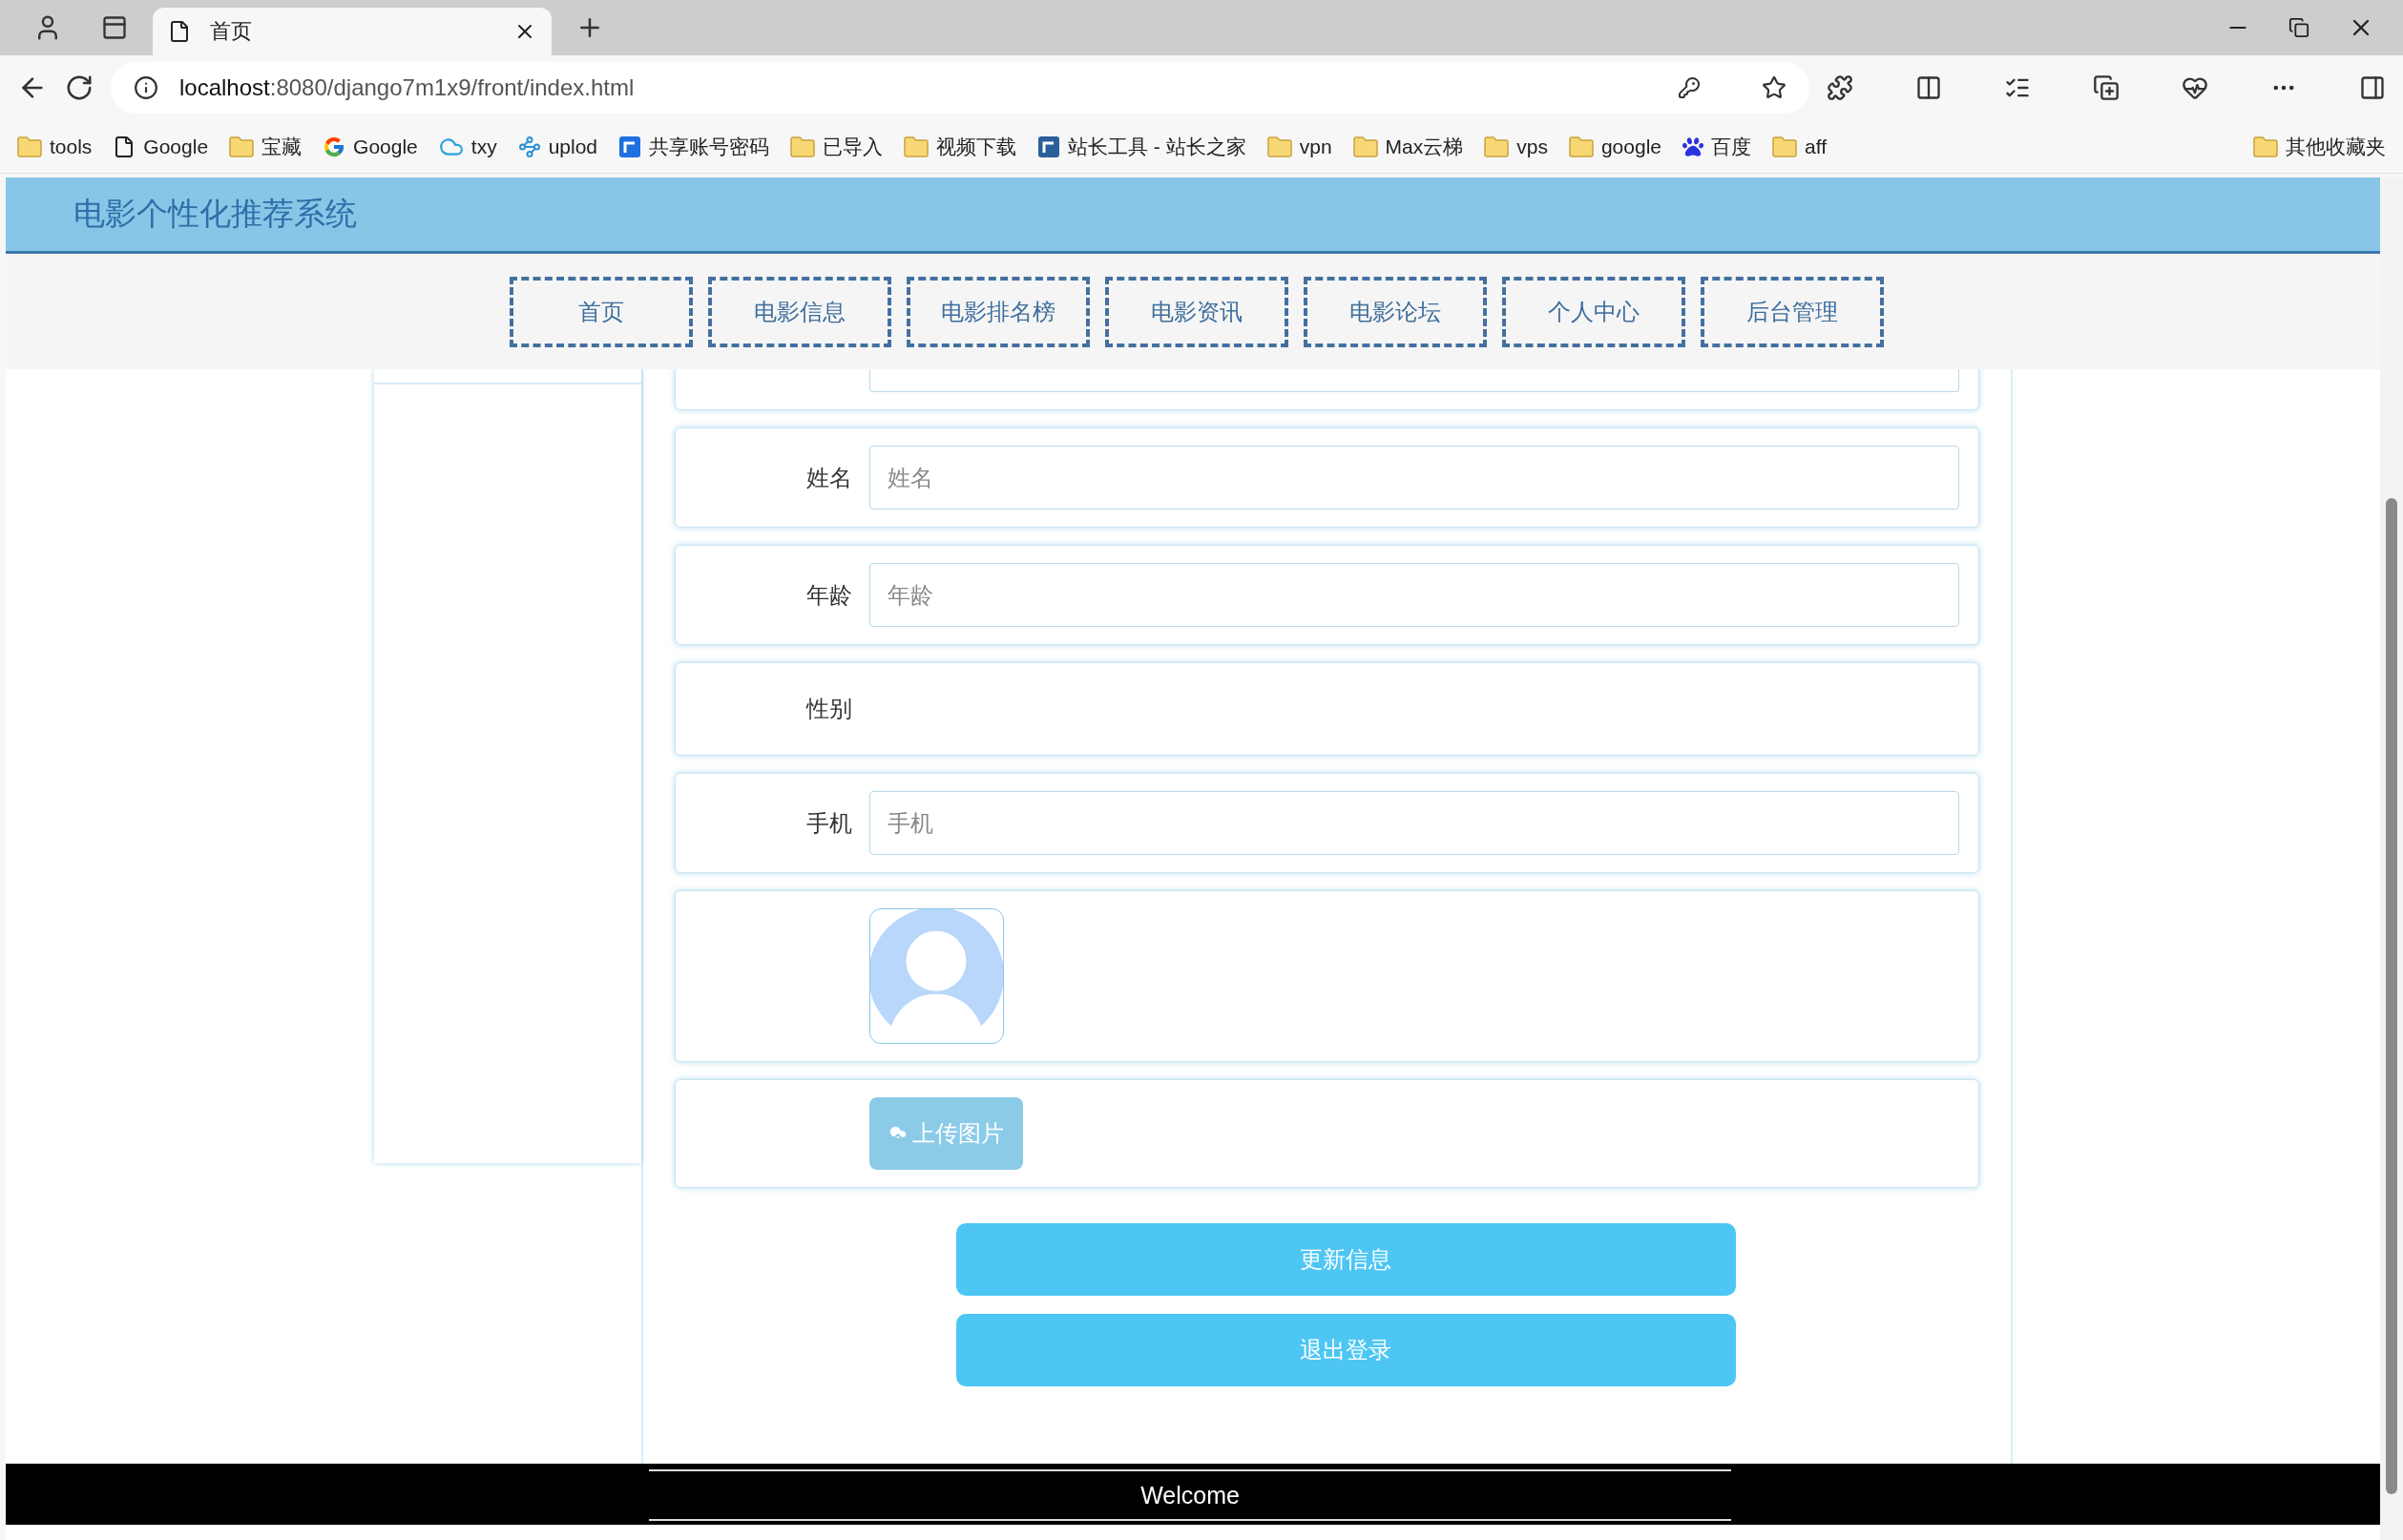 The height and width of the screenshot is (1540, 2403). Describe the element at coordinates (1141, 147) in the screenshot. I see `bookmark: 站长工具 - 站长之家` at that location.